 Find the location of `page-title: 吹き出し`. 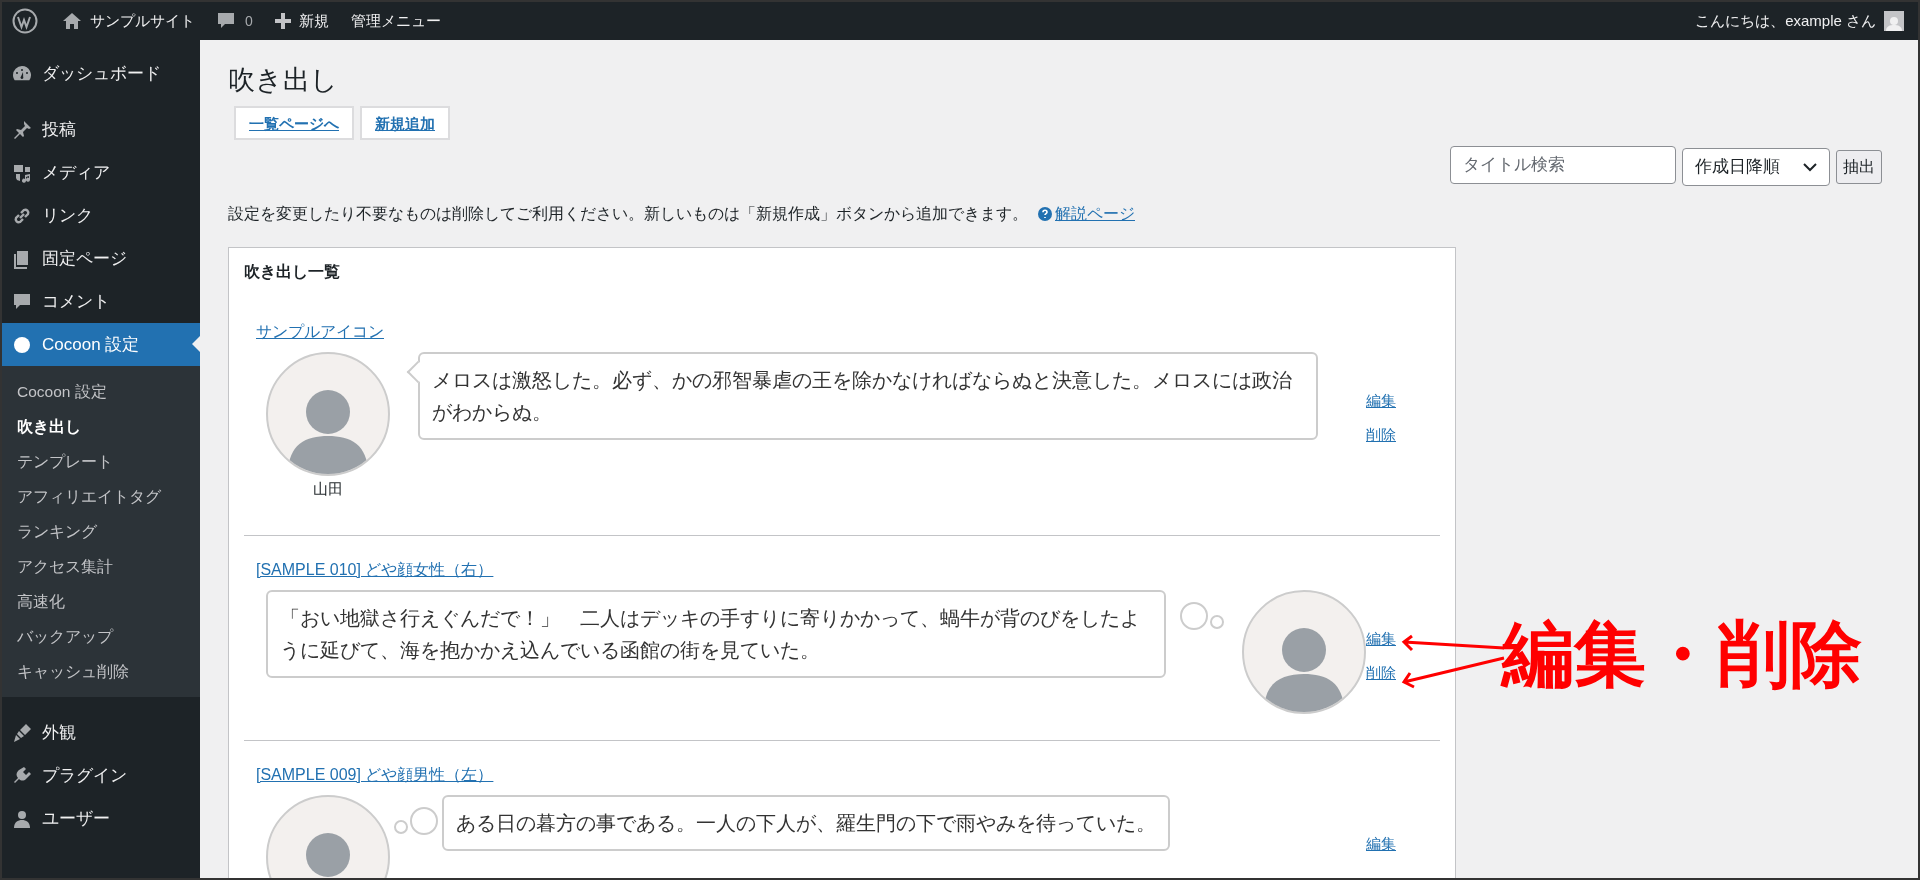

page-title: 吹き出し is located at coordinates (283, 80).